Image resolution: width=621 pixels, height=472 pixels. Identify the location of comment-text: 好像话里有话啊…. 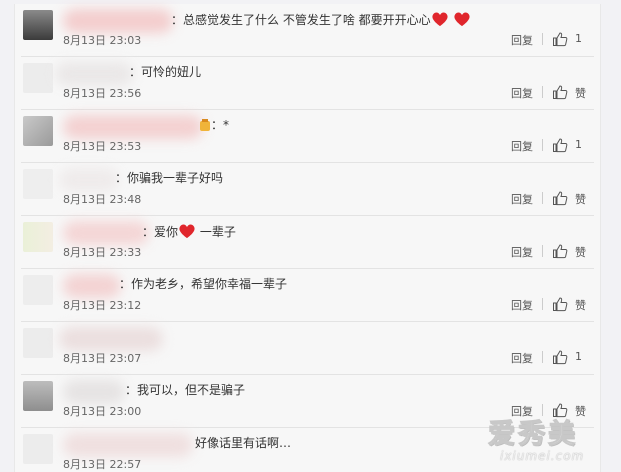
(243, 443).